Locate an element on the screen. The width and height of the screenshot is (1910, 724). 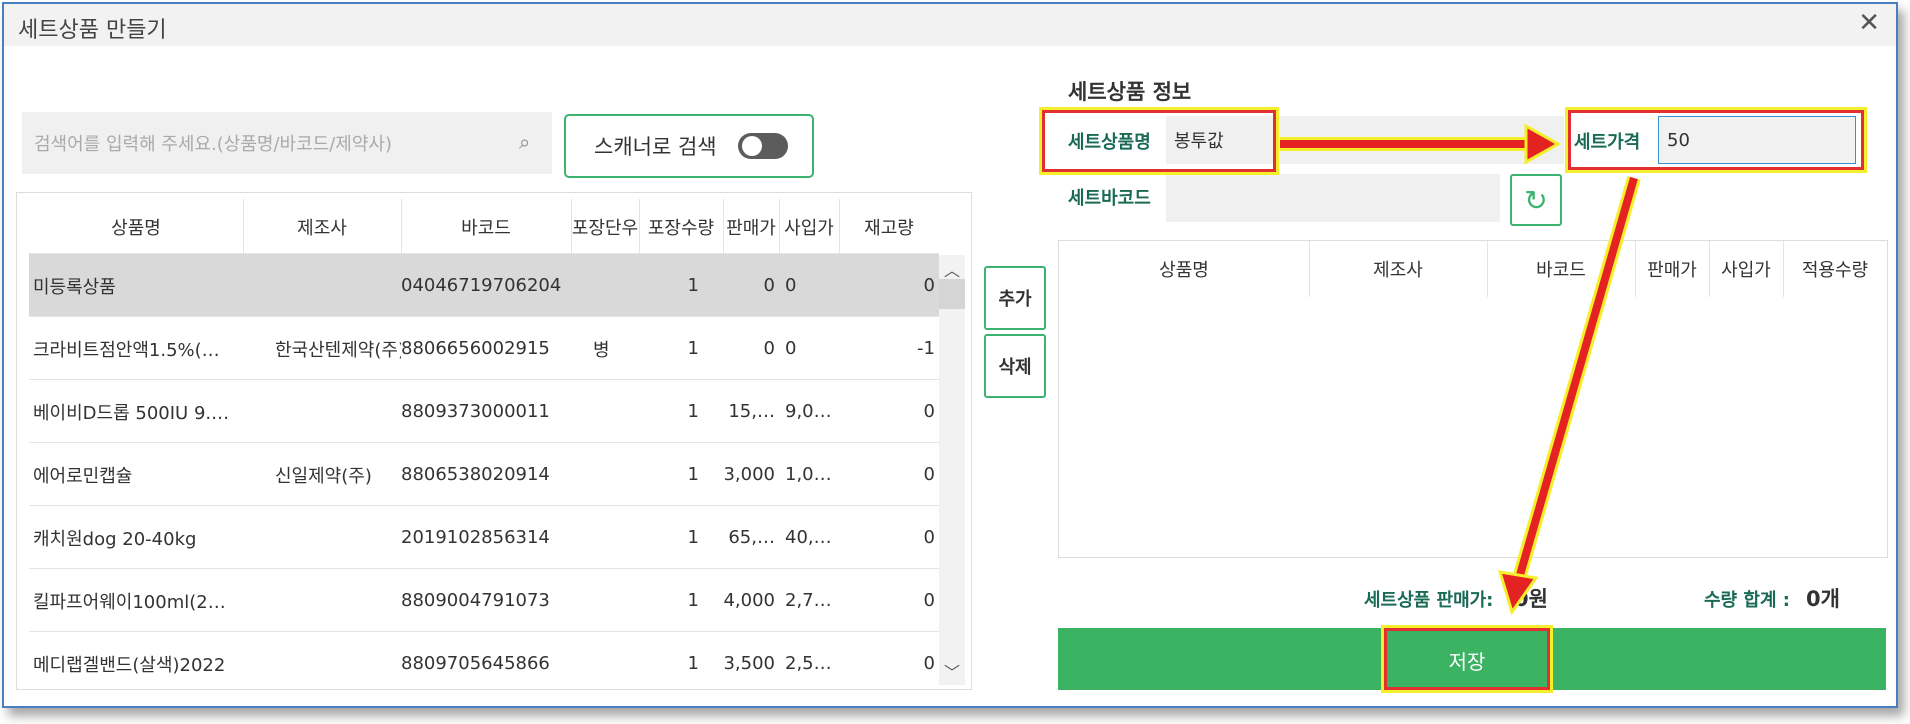
table-row: 메디랩겔밴드(살색)2022 8809705645866 1 3,500 2,5… 0 is located at coordinates (484, 660).